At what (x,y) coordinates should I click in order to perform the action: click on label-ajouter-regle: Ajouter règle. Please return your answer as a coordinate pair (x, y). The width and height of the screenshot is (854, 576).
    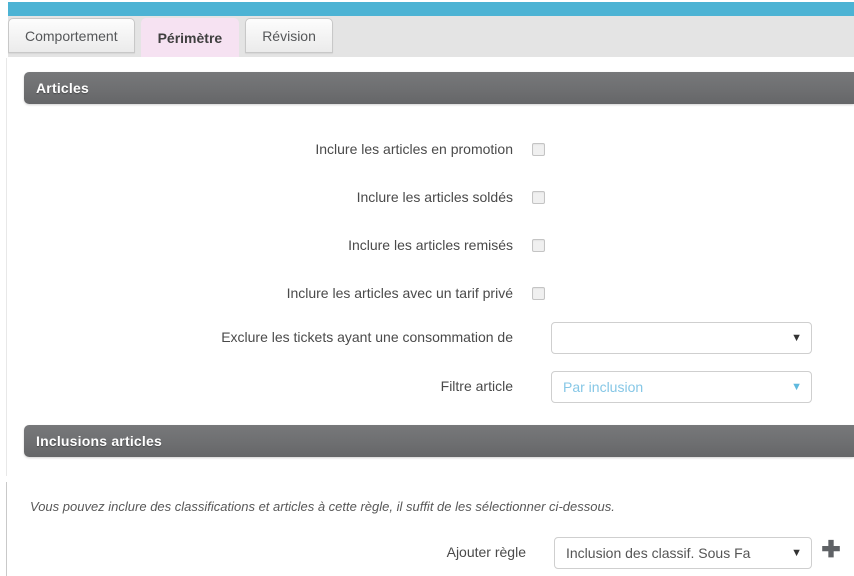
    Looking at the image, I should click on (486, 552).